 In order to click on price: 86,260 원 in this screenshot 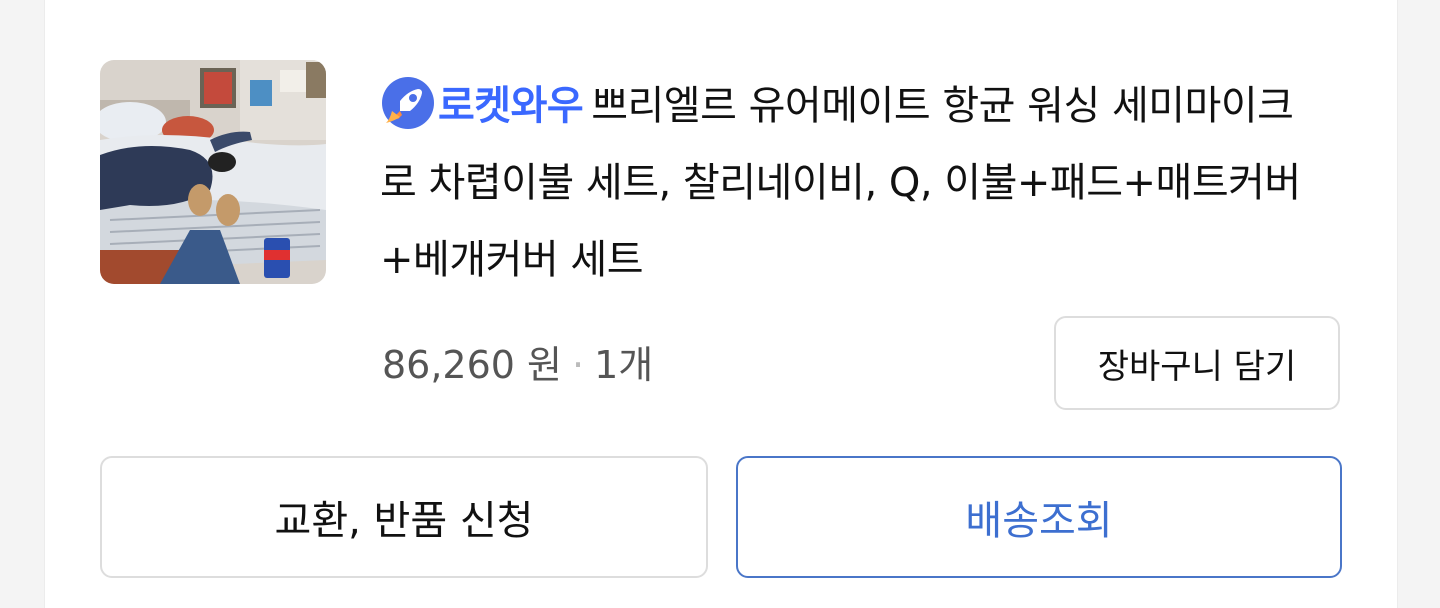, I will do `click(472, 365)`.